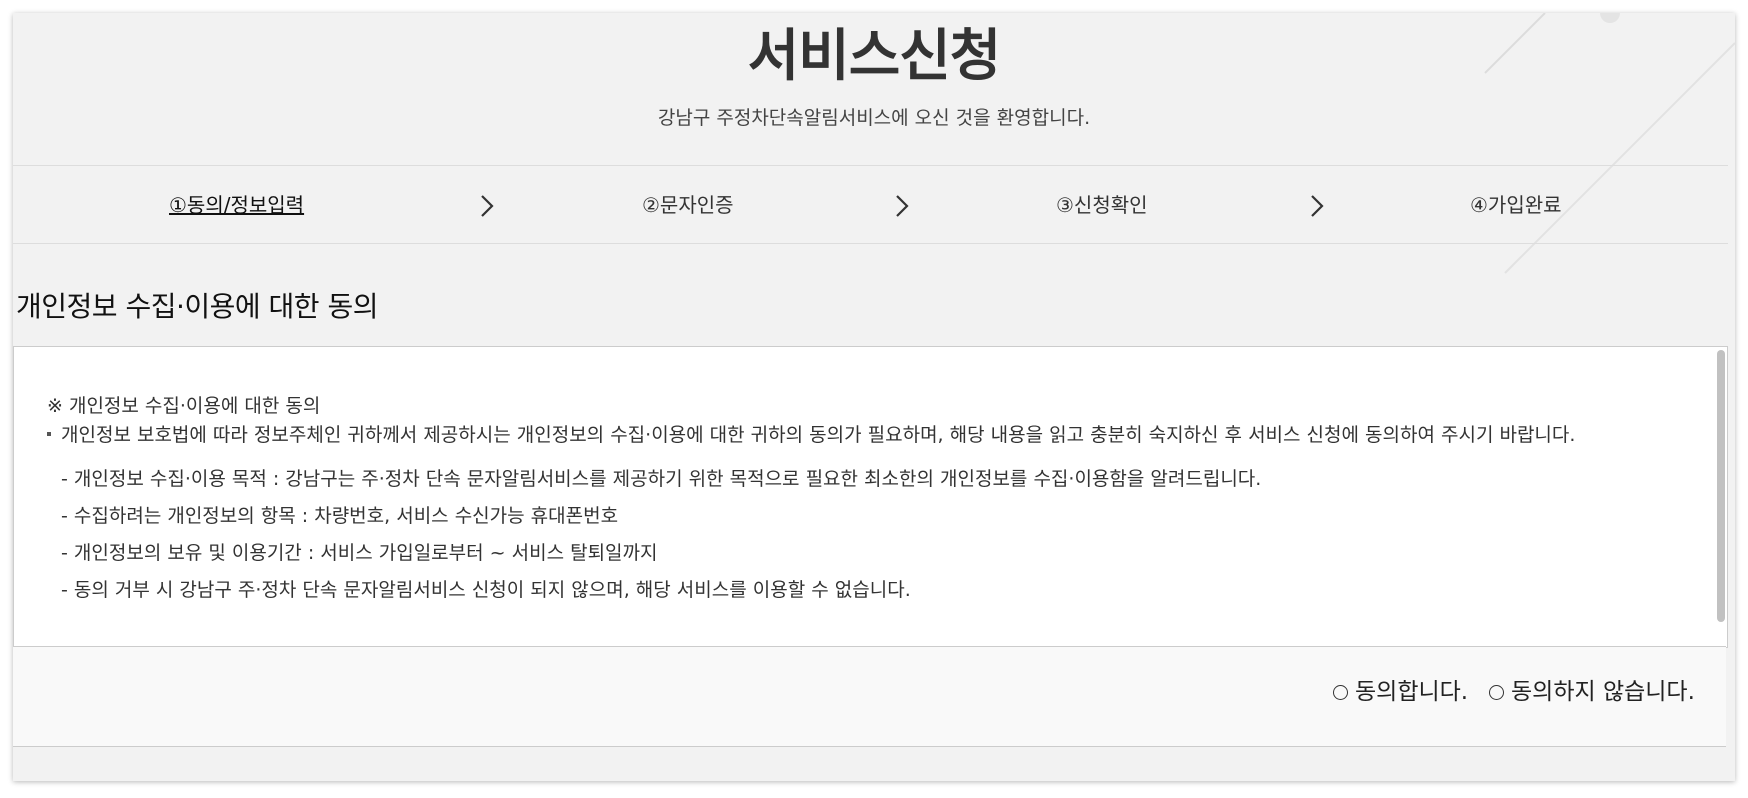 This screenshot has width=1748, height=798. Describe the element at coordinates (1412, 692) in the screenshot. I see `agree-label: 동의합니다.` at that location.